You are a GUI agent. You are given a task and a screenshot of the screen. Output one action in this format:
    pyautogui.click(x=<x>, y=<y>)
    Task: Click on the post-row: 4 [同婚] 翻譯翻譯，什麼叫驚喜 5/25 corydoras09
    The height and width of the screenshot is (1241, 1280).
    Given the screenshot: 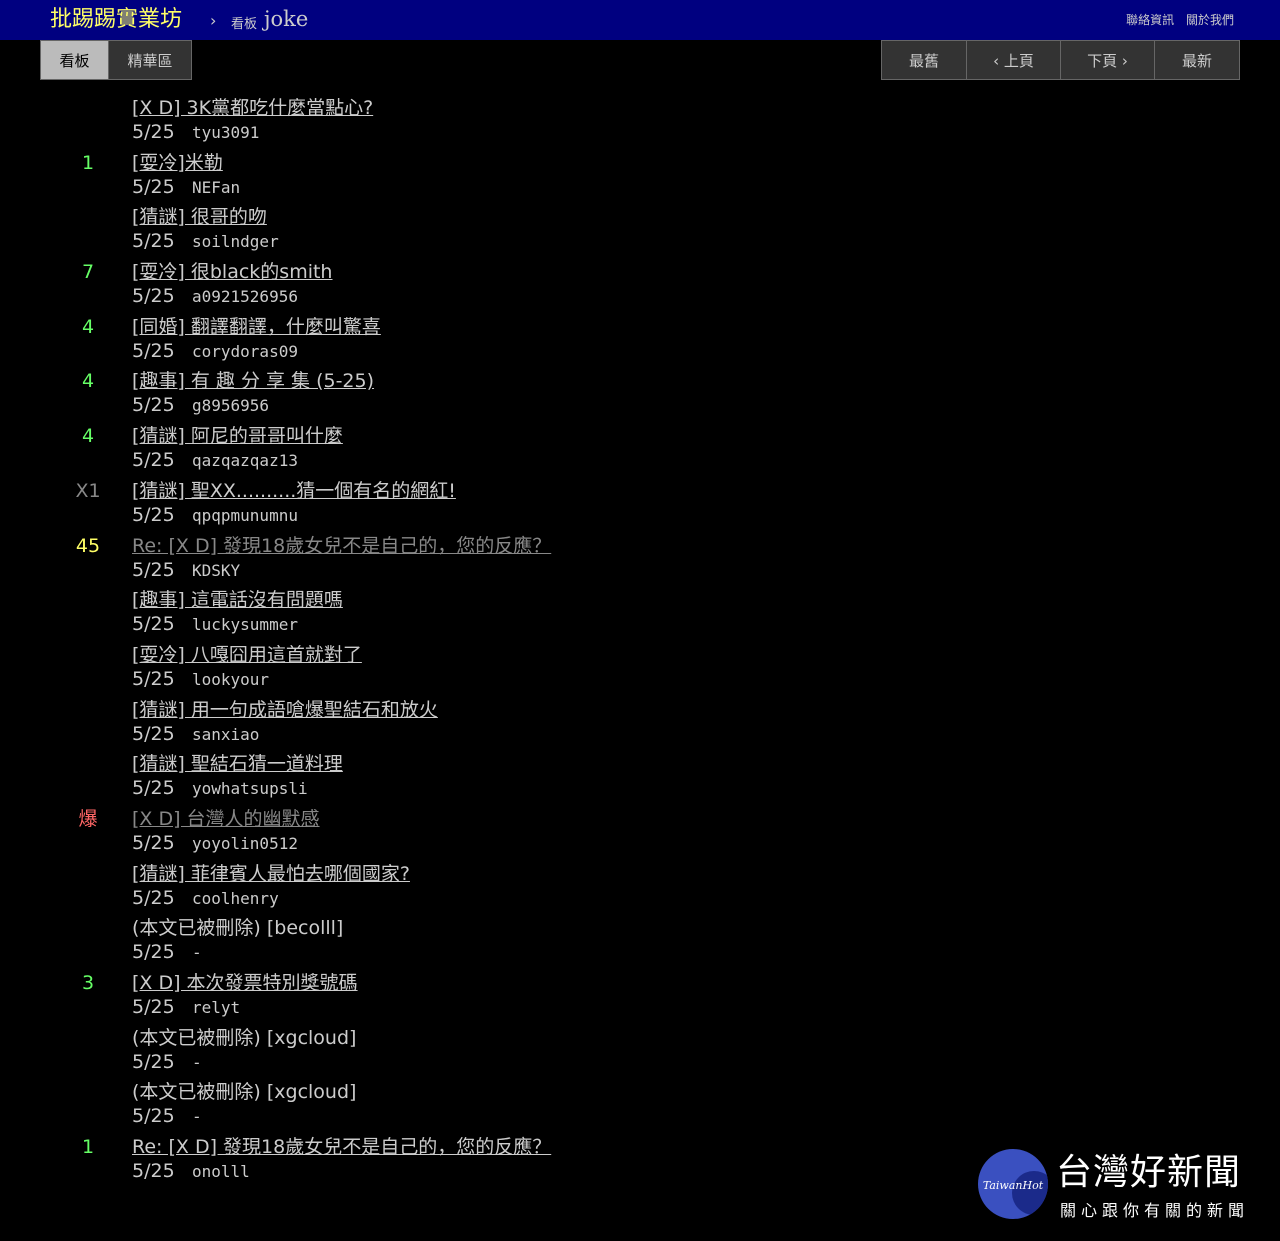 What is the action you would take?
    pyautogui.click(x=640, y=340)
    